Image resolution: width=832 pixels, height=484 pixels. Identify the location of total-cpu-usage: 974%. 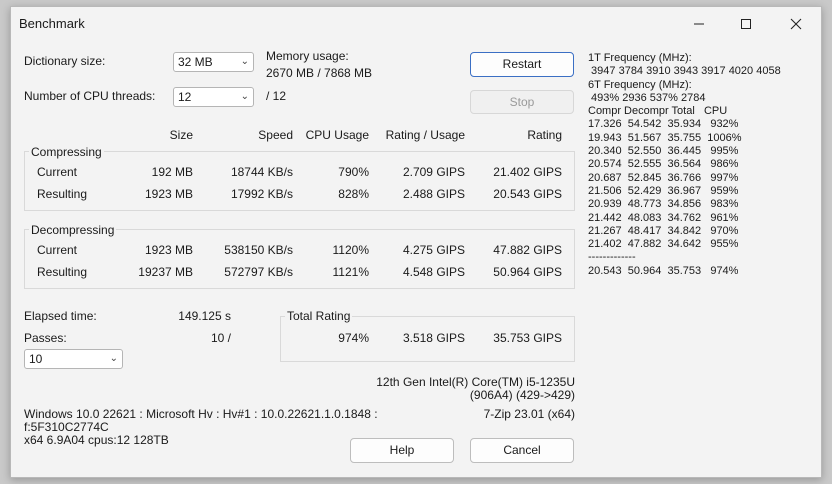
(353, 338).